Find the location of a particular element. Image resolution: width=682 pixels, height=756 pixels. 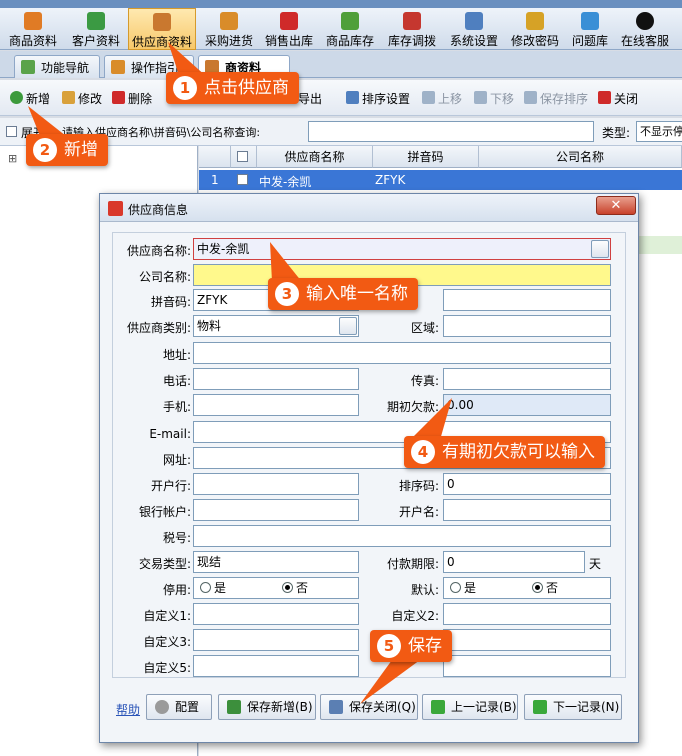

callout-1-text: 点击供应商 is located at coordinates (246, 88).